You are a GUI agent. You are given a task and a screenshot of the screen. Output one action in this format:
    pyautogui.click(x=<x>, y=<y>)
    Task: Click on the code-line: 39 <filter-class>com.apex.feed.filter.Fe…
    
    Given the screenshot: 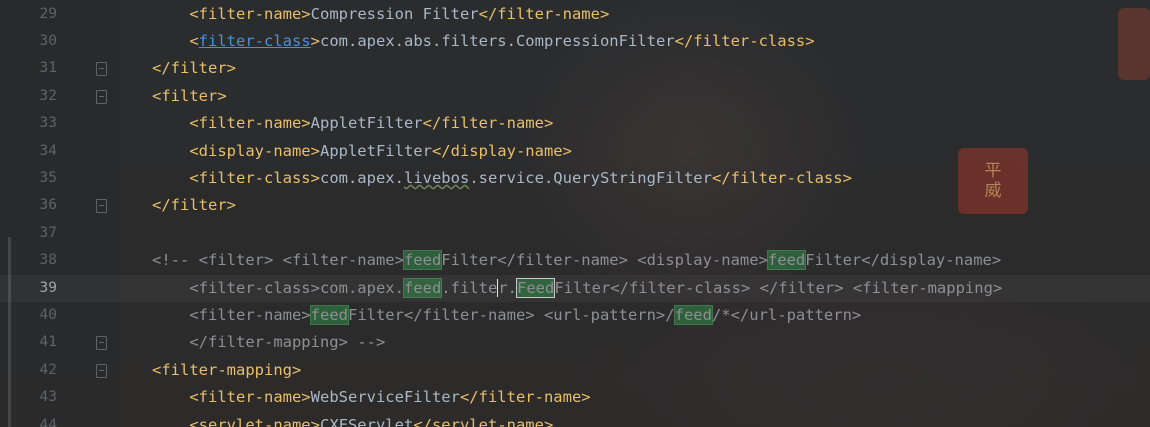 What is the action you would take?
    pyautogui.click(x=575, y=288)
    